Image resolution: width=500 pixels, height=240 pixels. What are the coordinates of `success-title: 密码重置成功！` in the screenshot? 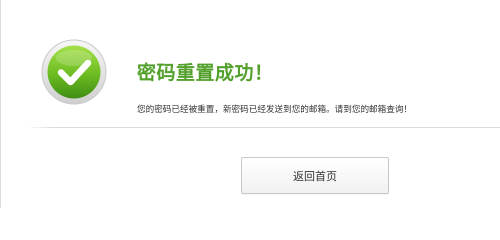 It's located at (205, 73).